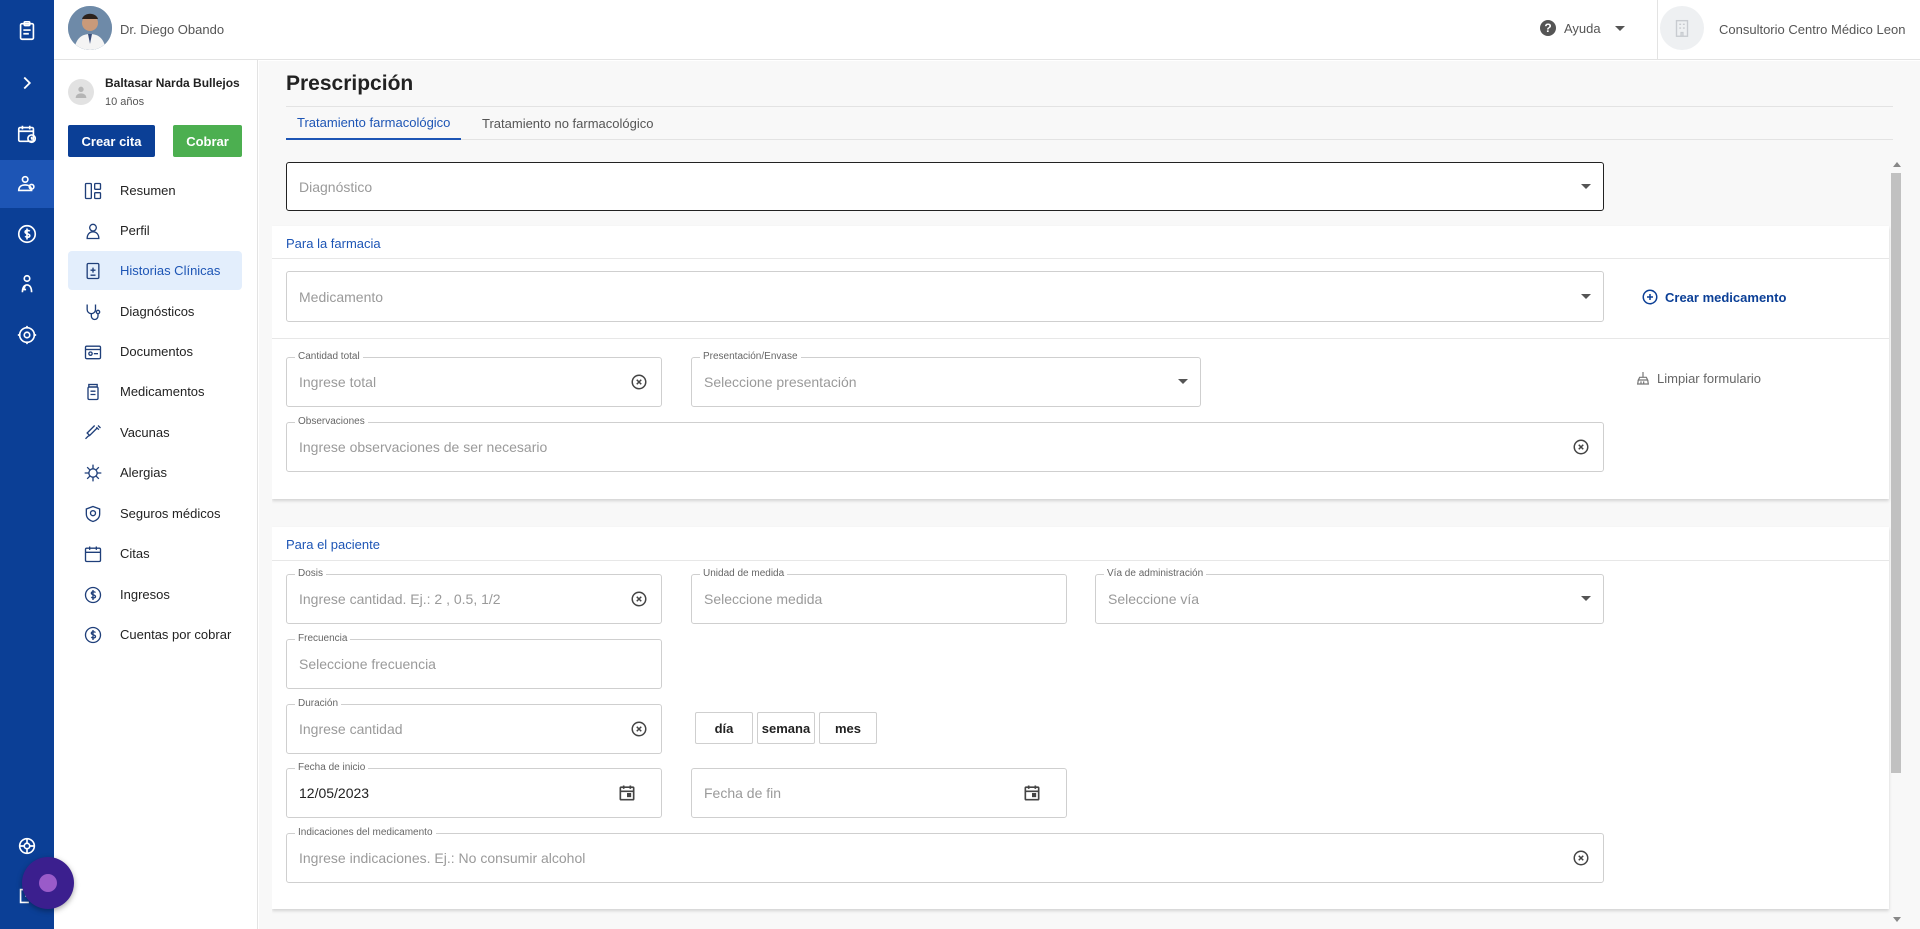 This screenshot has height=929, width=1920. Describe the element at coordinates (1548, 28) in the screenshot. I see `help-question-icon: ?` at that location.